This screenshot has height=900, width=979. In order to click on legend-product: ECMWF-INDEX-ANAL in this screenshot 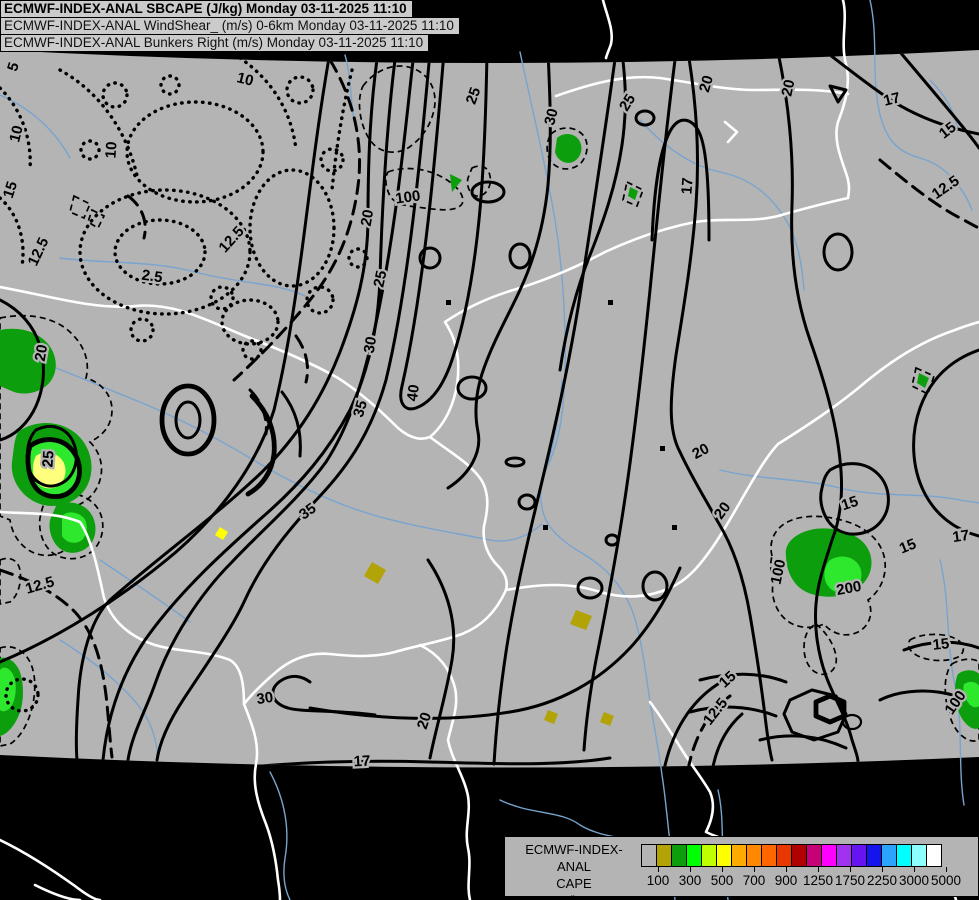, I will do `click(574, 858)`.